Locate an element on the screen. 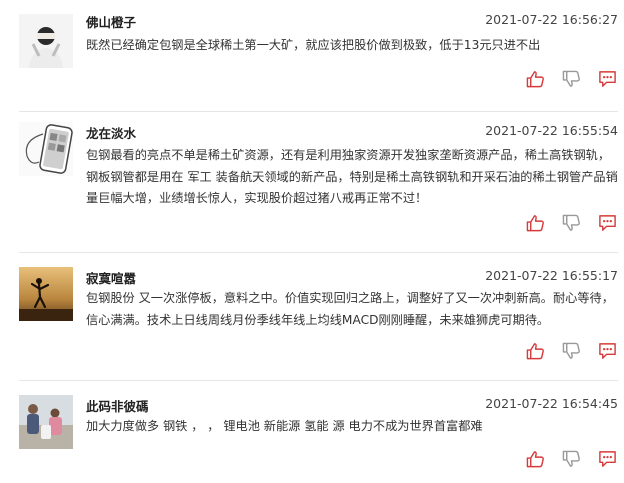 The width and height of the screenshot is (624, 483). timestamp: 2021-07-22 16:54:45 is located at coordinates (551, 403).